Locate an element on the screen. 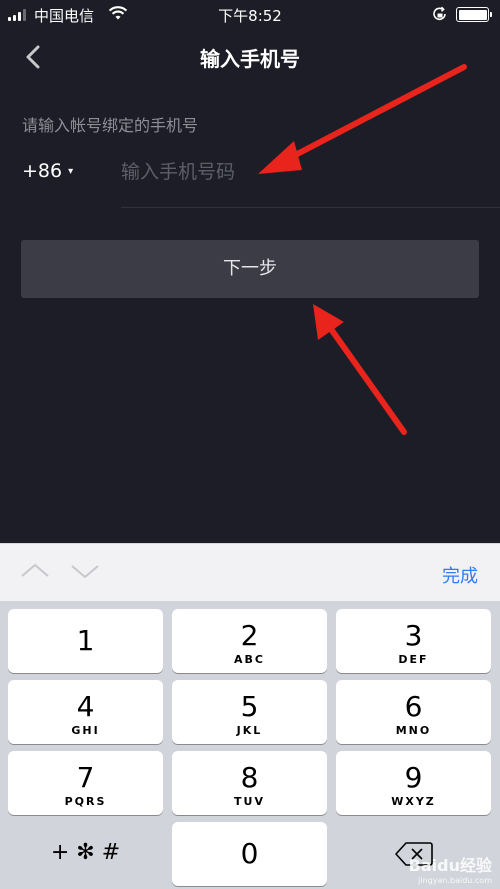  clock: 下午8:52 is located at coordinates (250, 16).